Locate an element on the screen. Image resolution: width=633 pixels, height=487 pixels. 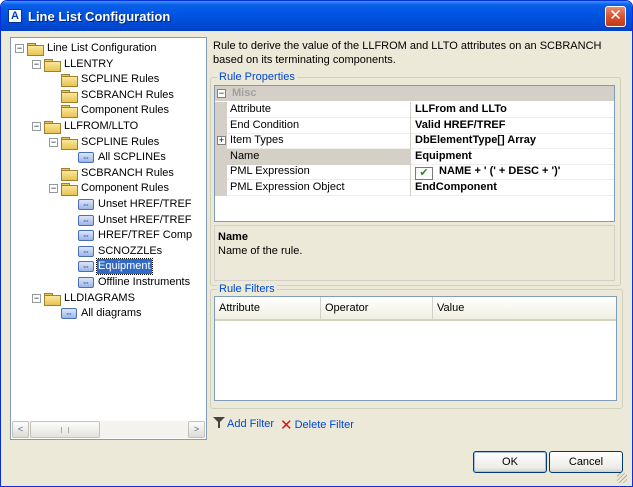
property-row: PML Expression ✔ NAME + ' (' + DESC + ')' is located at coordinates (414, 172).